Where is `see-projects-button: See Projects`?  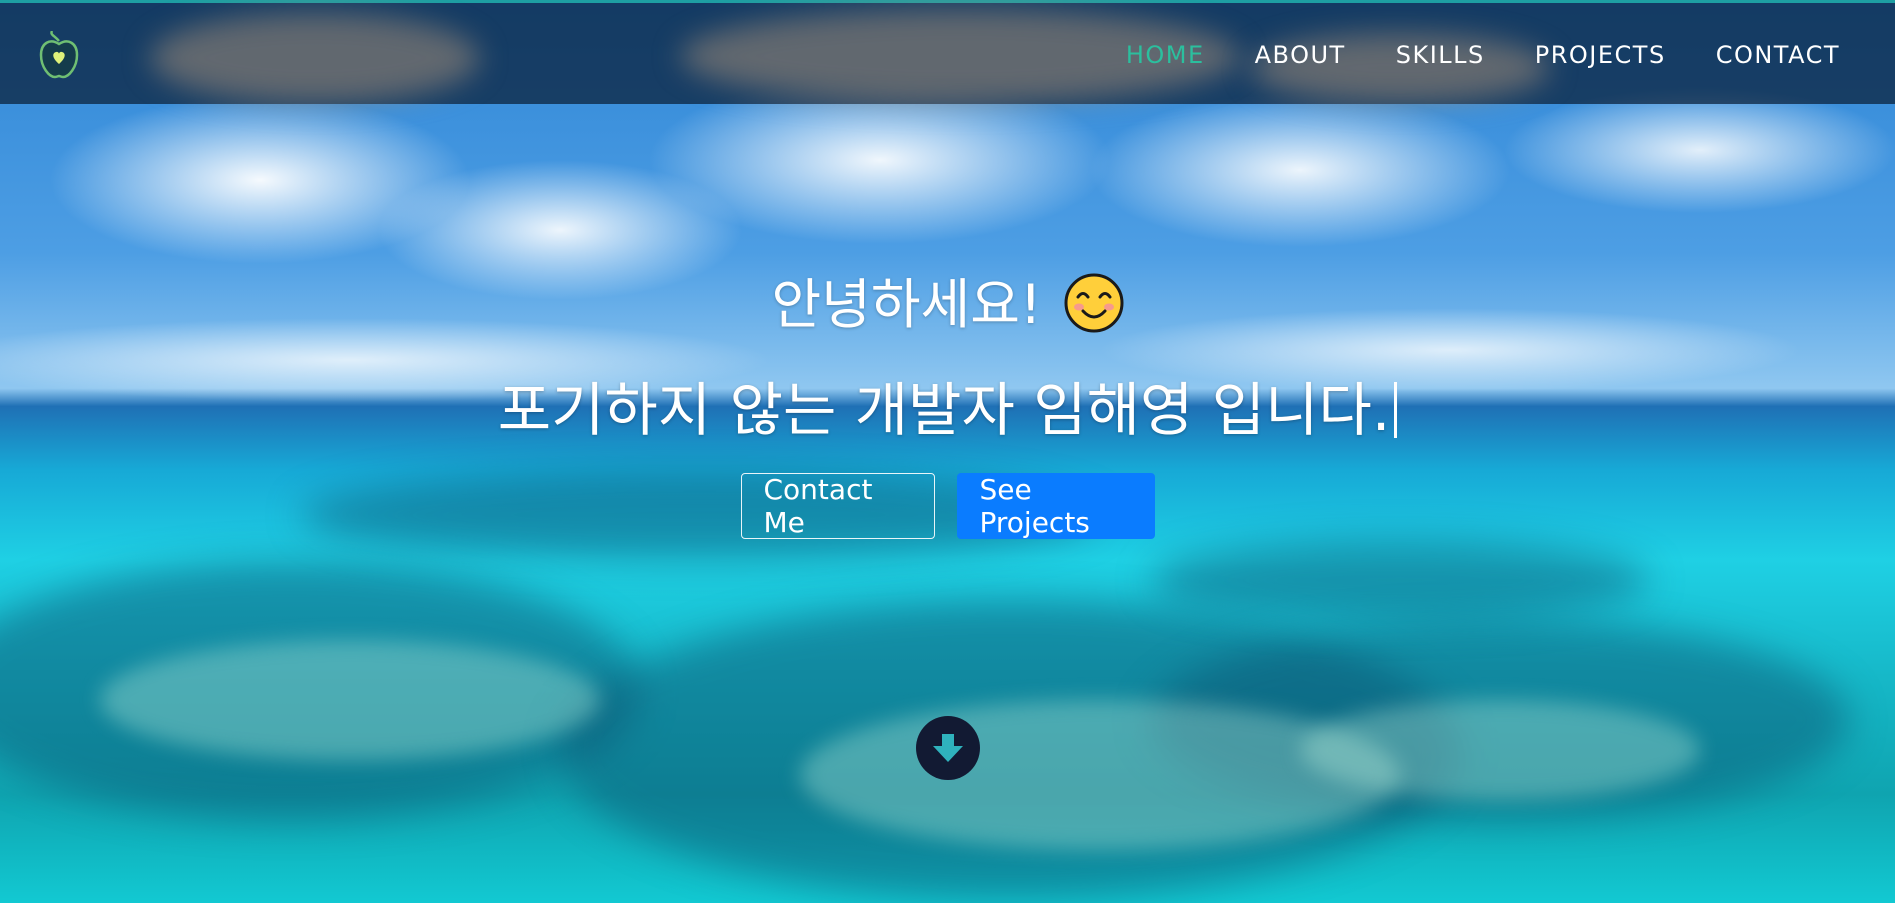
see-projects-button: See Projects is located at coordinates (1055, 506).